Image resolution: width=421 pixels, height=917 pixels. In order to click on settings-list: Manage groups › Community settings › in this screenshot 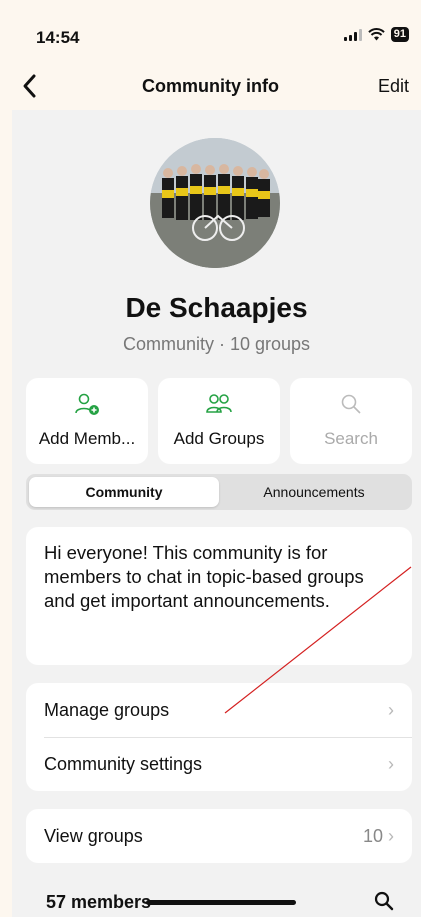, I will do `click(219, 737)`.